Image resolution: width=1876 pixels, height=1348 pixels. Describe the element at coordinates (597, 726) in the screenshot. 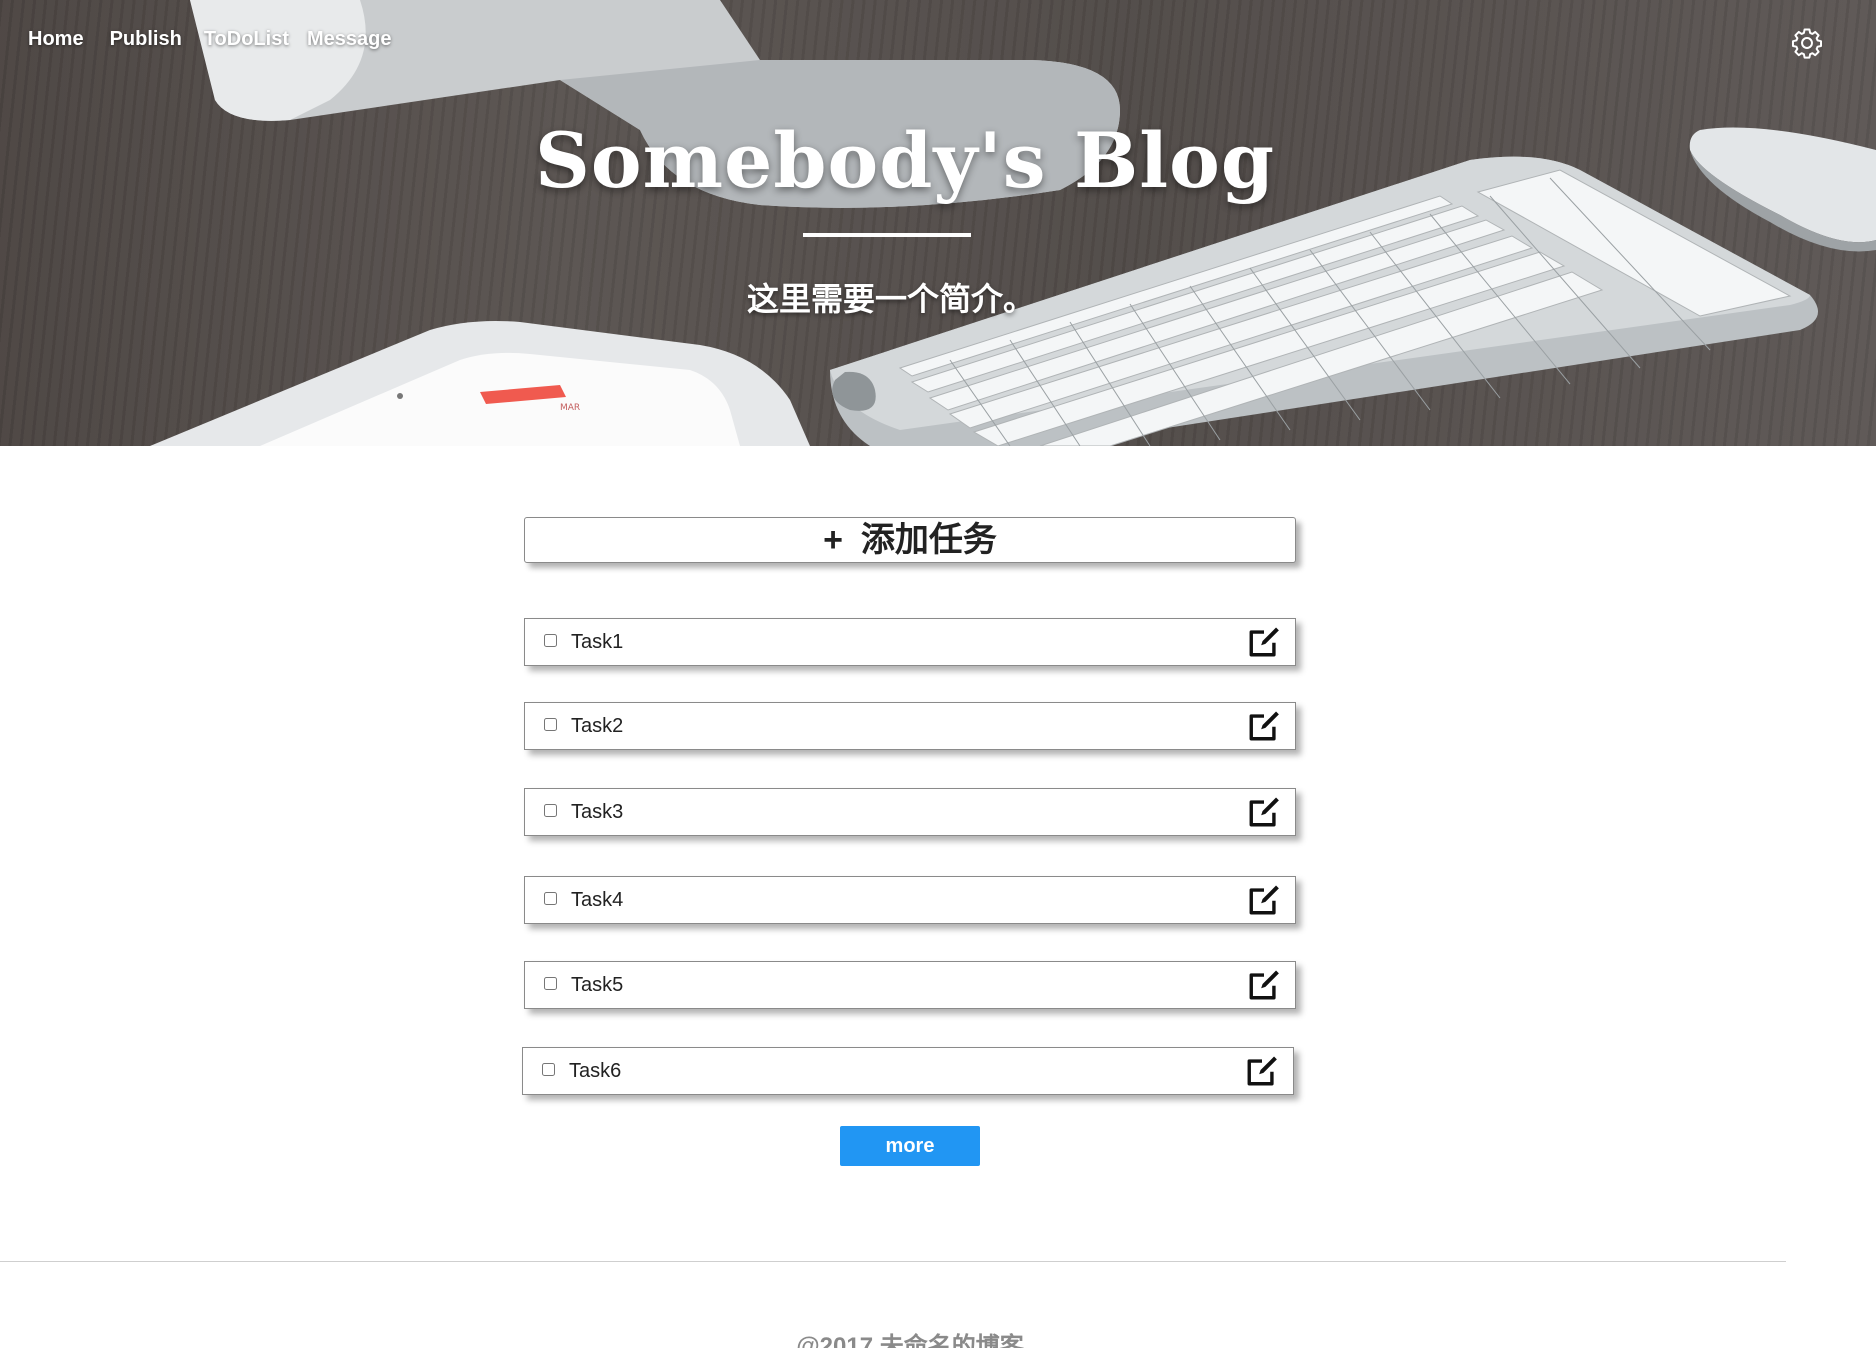

I see `task-label: Task2` at that location.